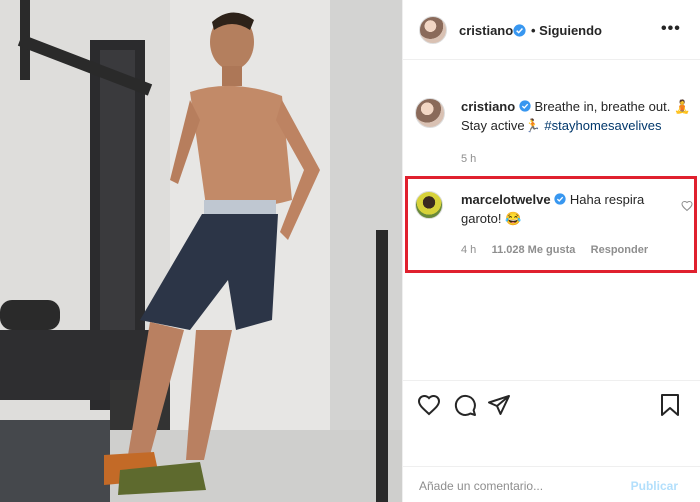  I want to click on caption-avatar, so click(430, 113).